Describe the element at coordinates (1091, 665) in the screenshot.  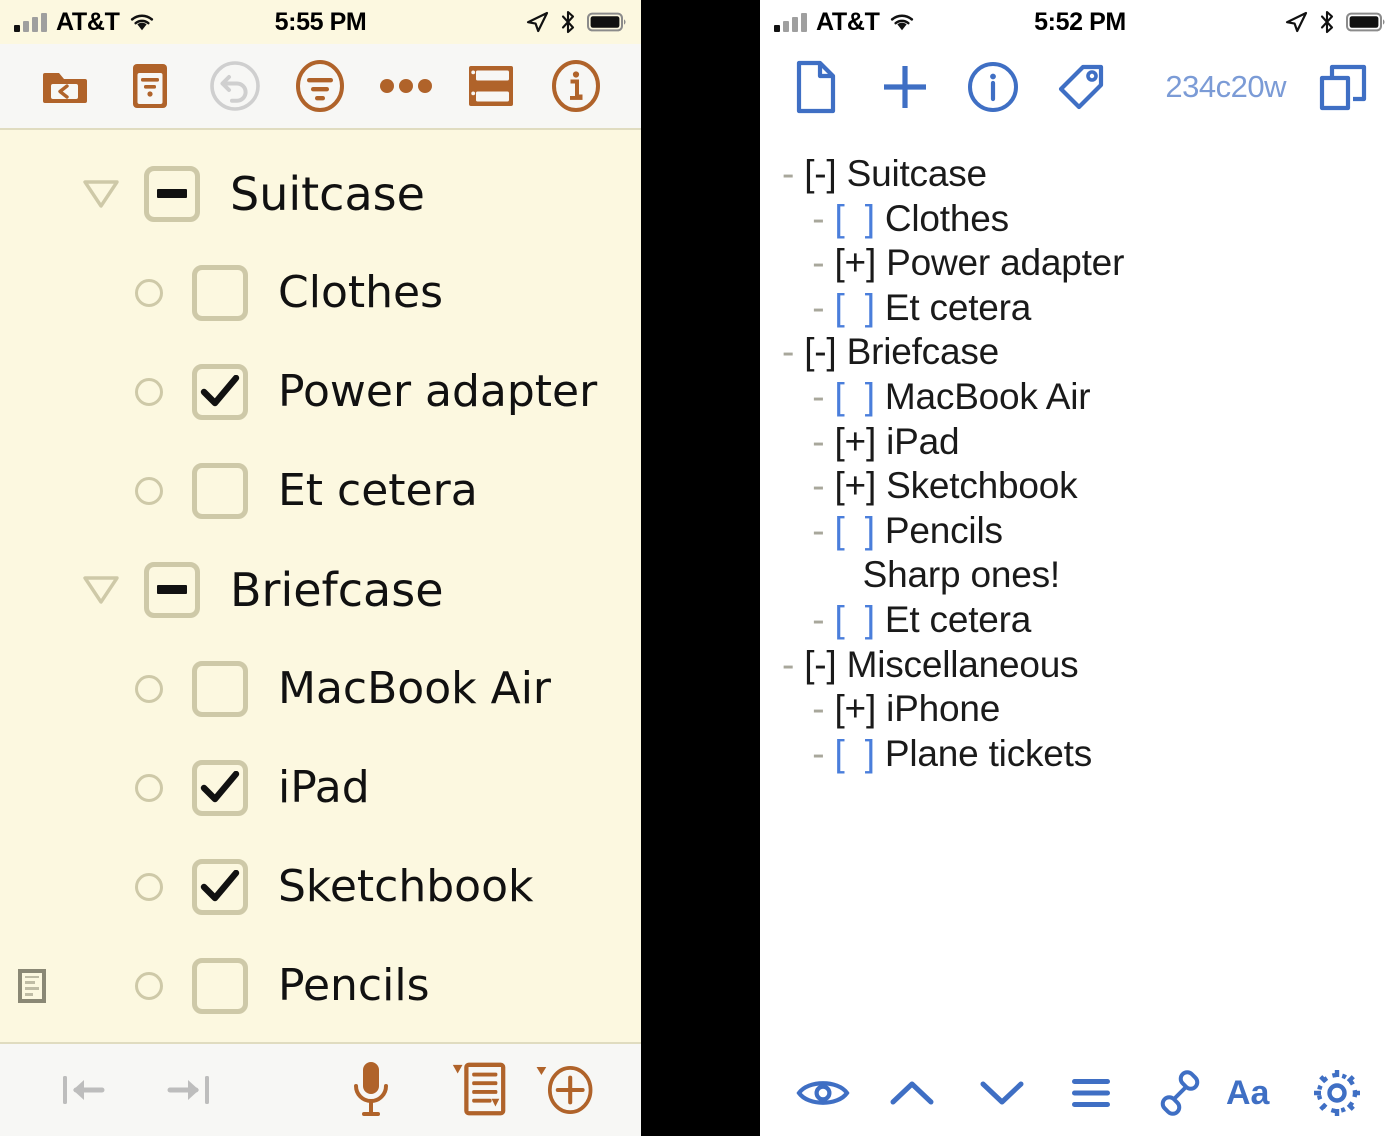
I see `text-line: - [-] Miscellaneous` at that location.